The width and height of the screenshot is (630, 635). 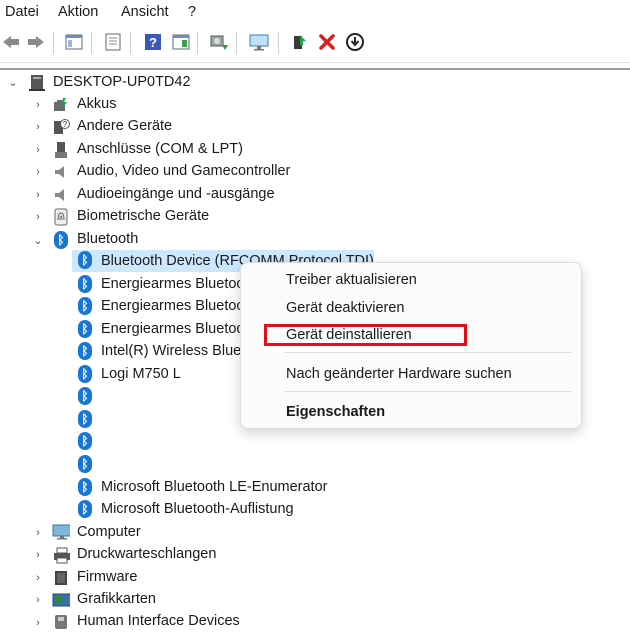 What do you see at coordinates (145, 12) in the screenshot?
I see `menu-ansicht: Ansicht` at bounding box center [145, 12].